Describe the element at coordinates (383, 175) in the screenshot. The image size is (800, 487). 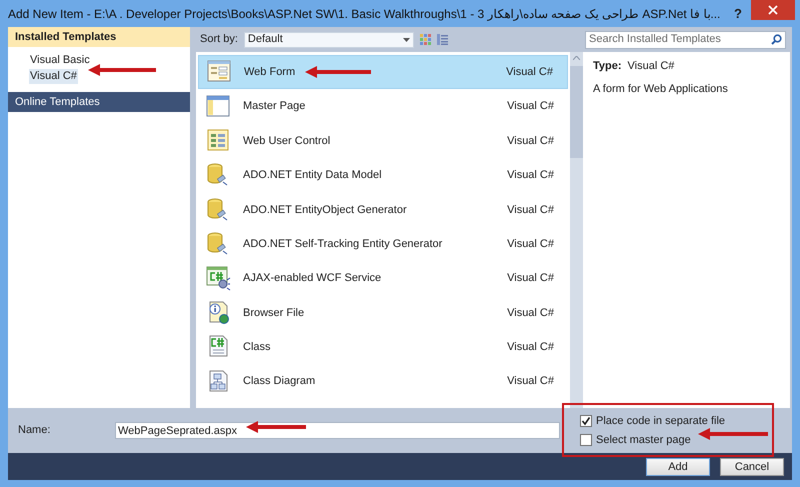
I see `template-item: ADO.NET Entity Data Model Visual C#` at that location.